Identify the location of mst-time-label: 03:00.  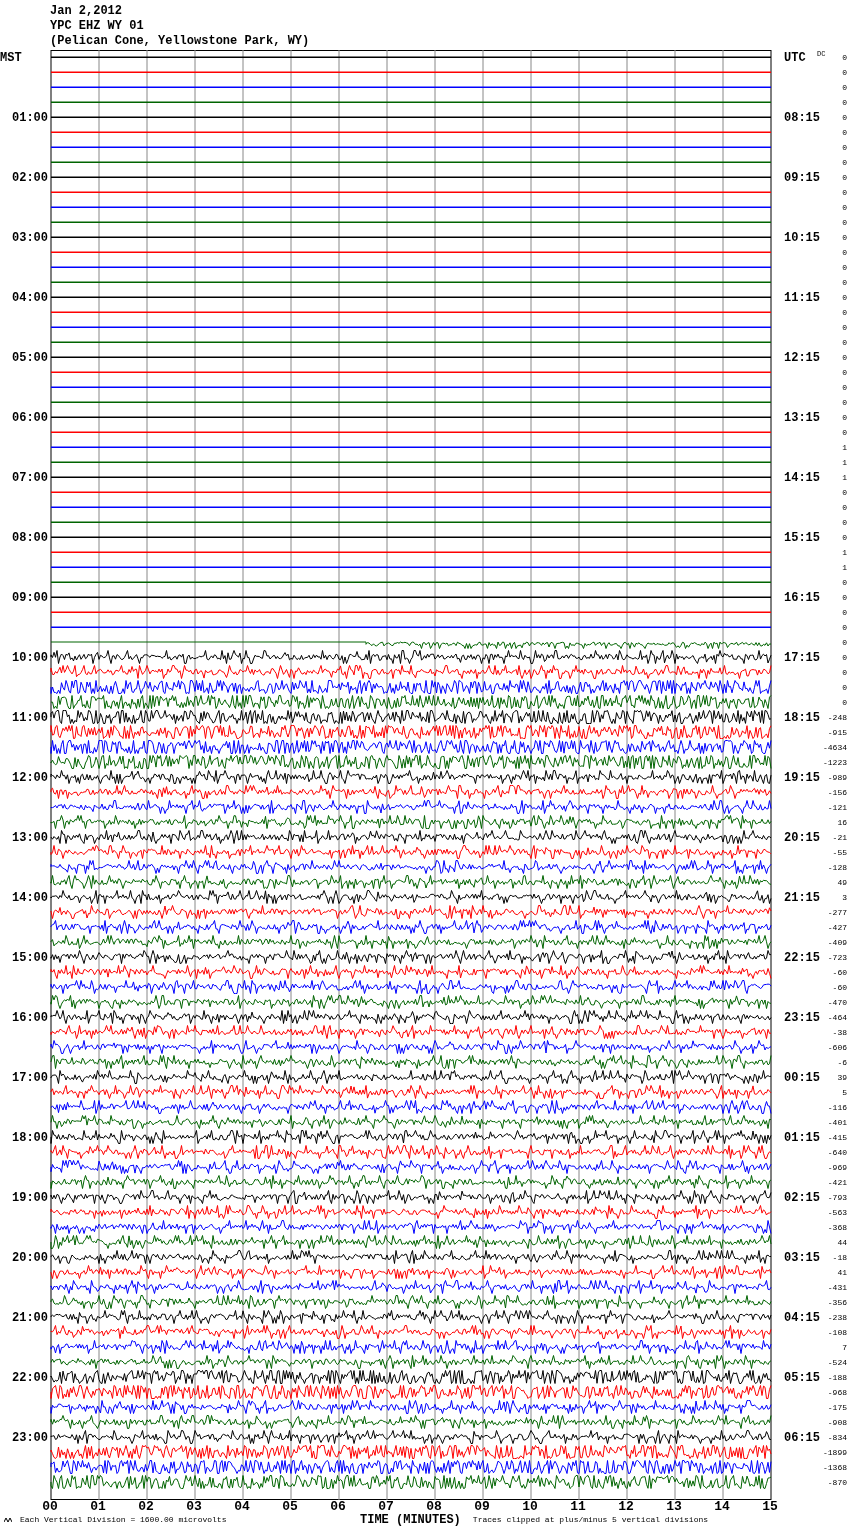
(30, 238).